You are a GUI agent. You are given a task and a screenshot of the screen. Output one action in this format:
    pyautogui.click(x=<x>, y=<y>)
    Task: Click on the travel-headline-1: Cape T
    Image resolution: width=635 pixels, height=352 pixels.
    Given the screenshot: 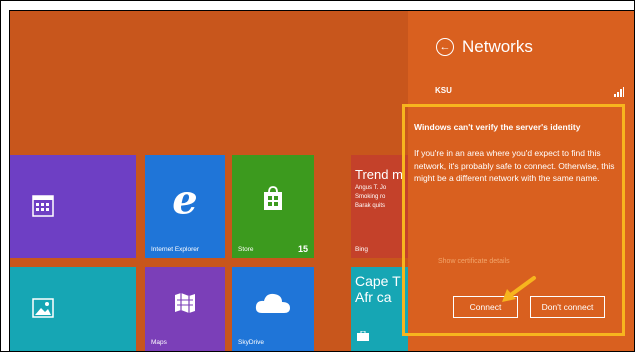 What is the action you would take?
    pyautogui.click(x=378, y=281)
    